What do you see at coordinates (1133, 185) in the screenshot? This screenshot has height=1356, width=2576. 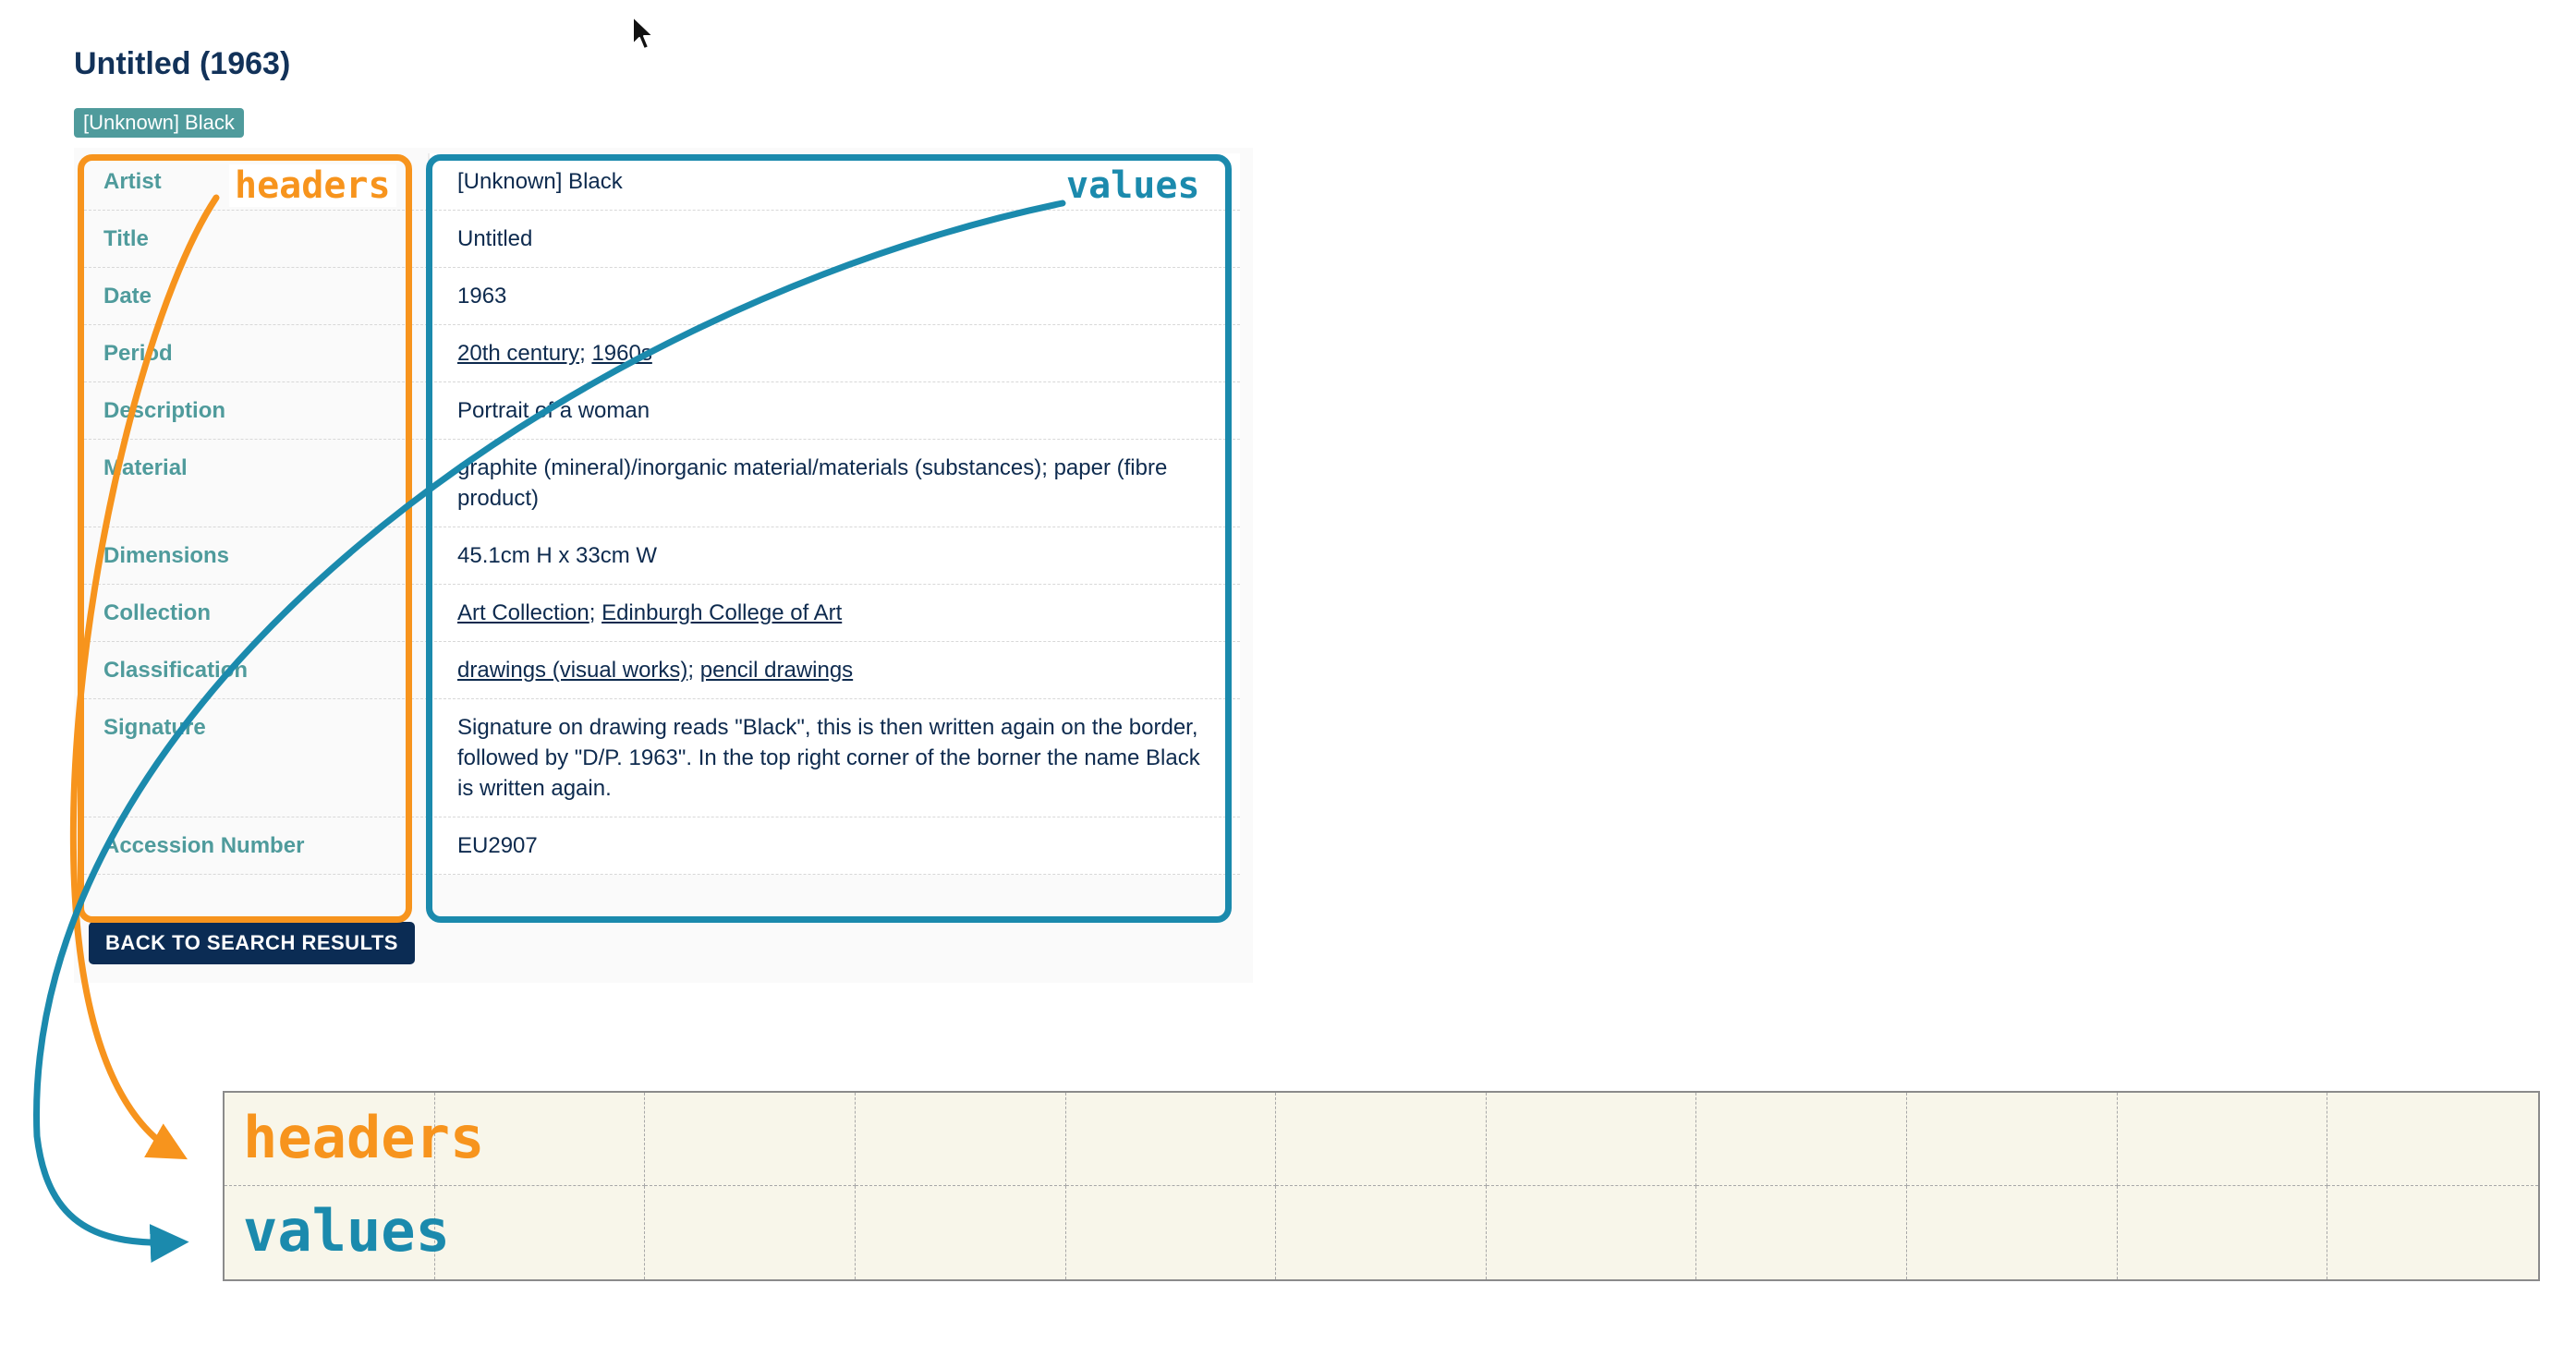 I see `values-annotation-label: values` at bounding box center [1133, 185].